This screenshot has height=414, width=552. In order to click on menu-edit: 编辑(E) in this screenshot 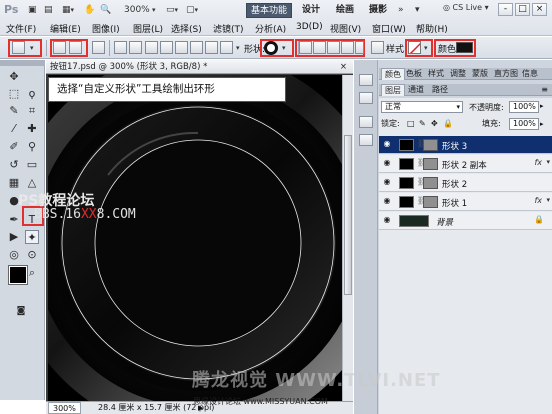, I will do `click(65, 28)`.